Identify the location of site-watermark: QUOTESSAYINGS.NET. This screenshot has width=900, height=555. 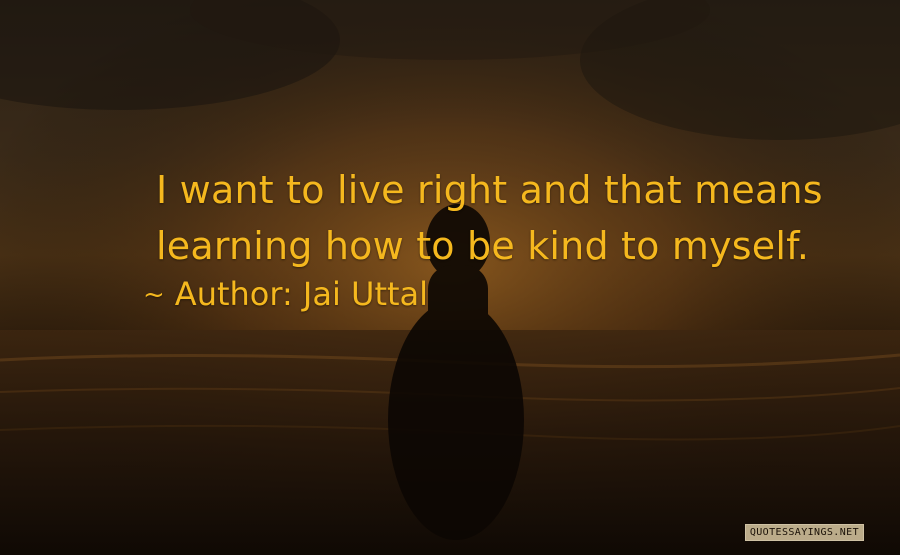
(804, 532).